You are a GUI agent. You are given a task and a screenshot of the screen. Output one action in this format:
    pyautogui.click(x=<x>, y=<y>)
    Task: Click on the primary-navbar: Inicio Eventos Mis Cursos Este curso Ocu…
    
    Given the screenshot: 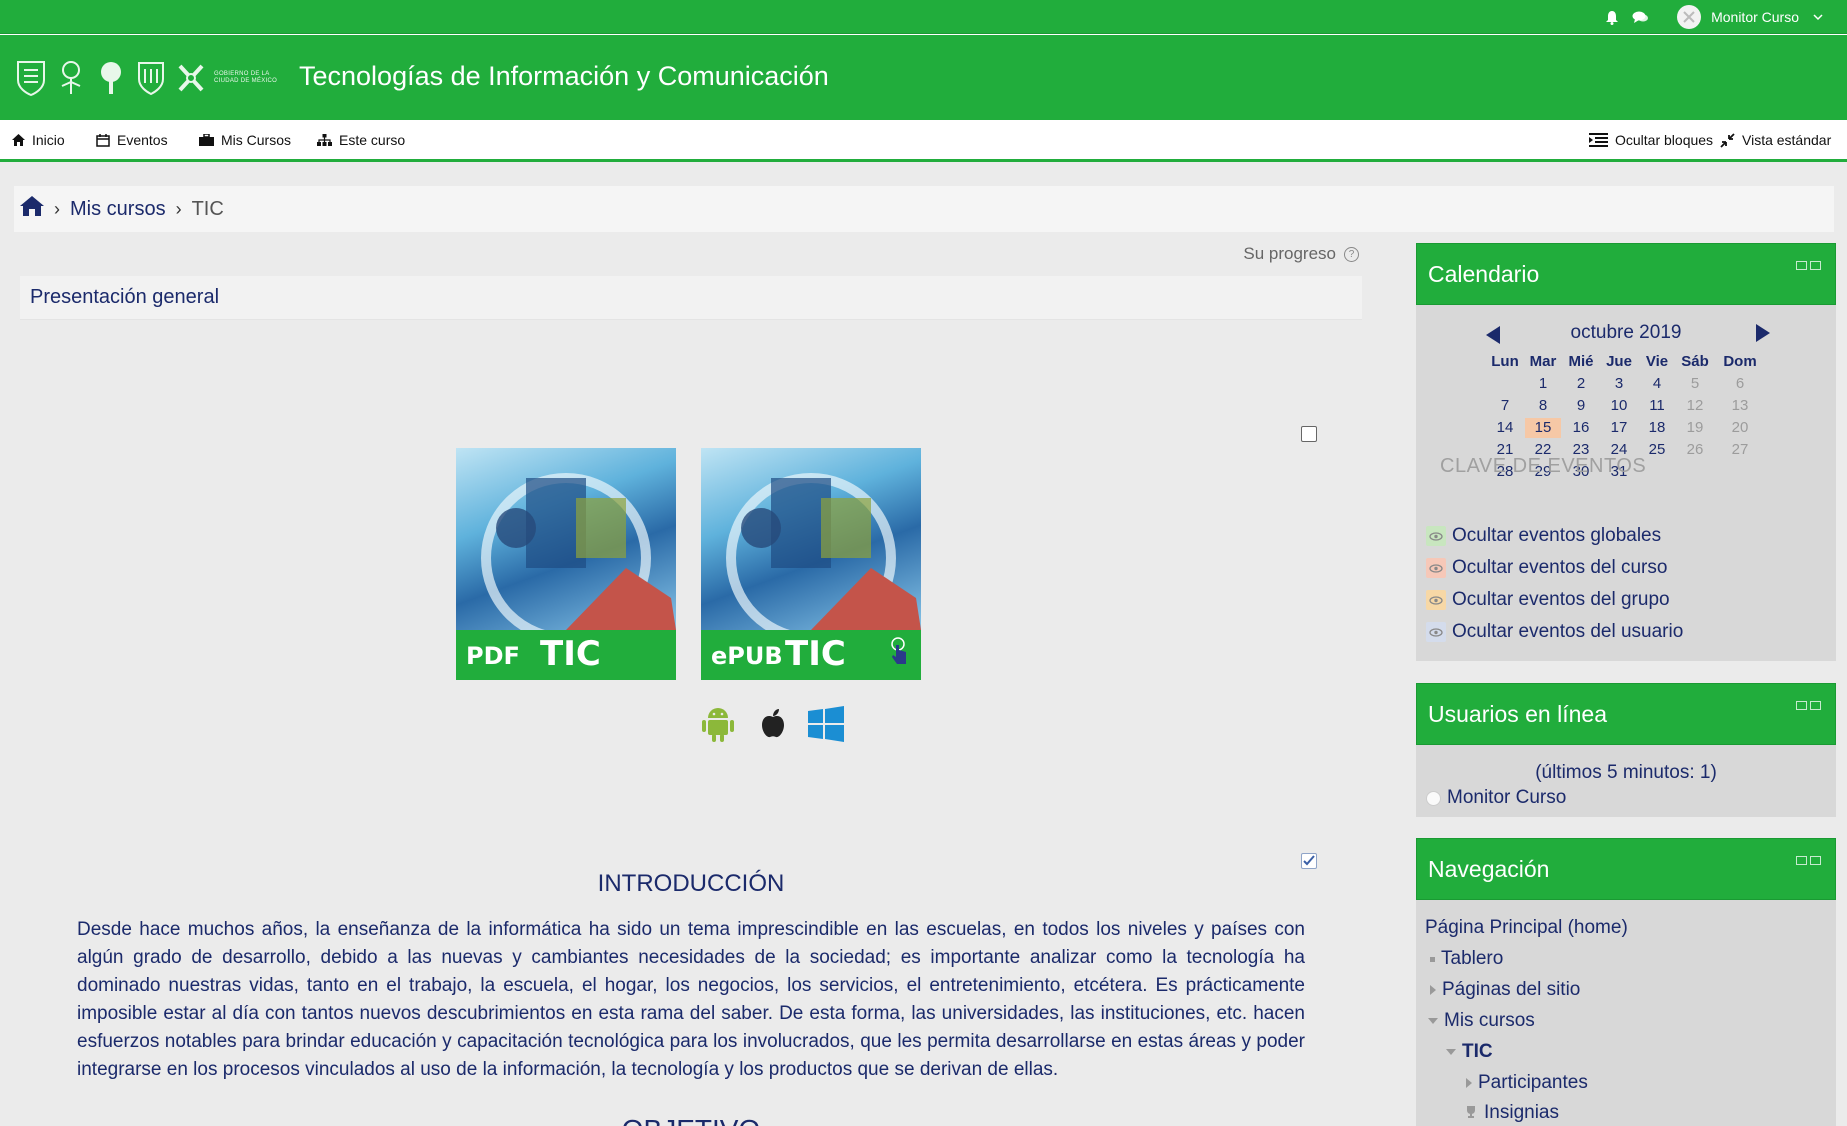 What is the action you would take?
    pyautogui.click(x=923, y=141)
    